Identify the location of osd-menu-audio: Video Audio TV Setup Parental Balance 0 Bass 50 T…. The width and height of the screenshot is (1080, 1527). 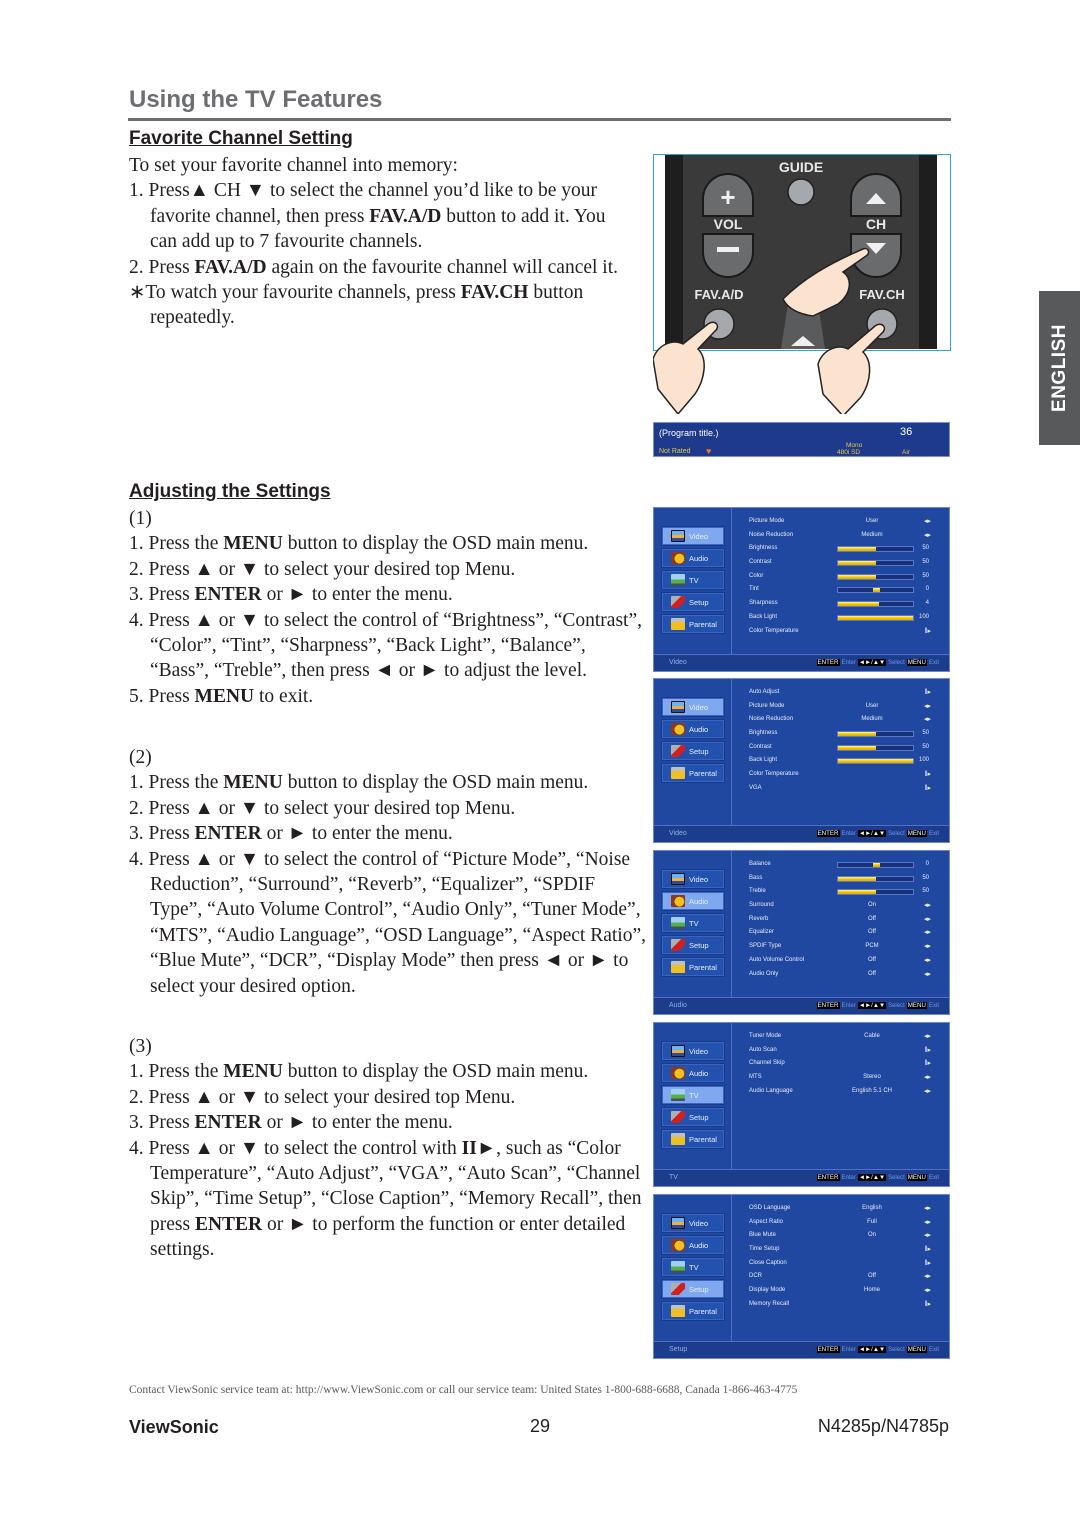
(801, 932).